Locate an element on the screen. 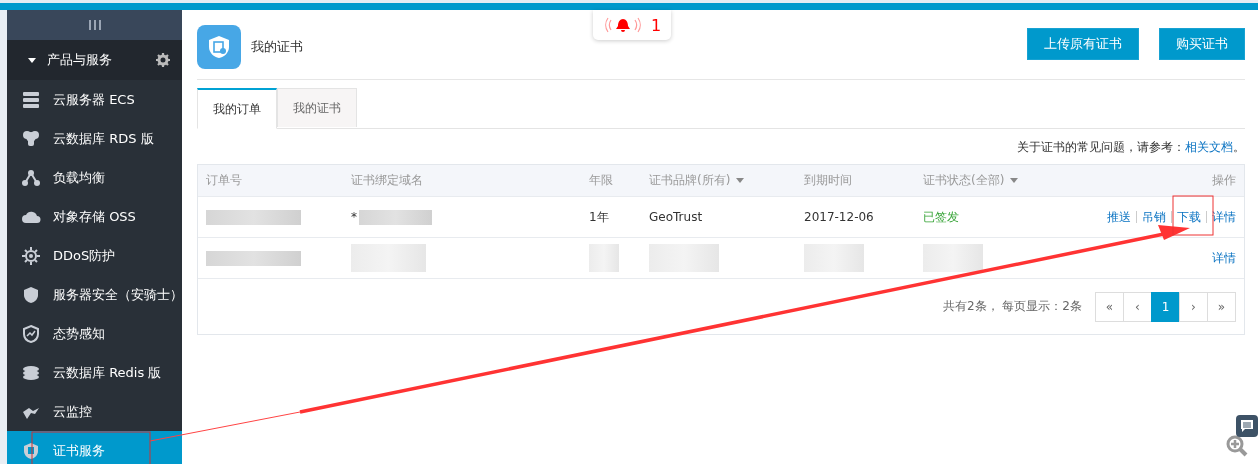  action-button: 上传原有证书 is located at coordinates (1083, 43).